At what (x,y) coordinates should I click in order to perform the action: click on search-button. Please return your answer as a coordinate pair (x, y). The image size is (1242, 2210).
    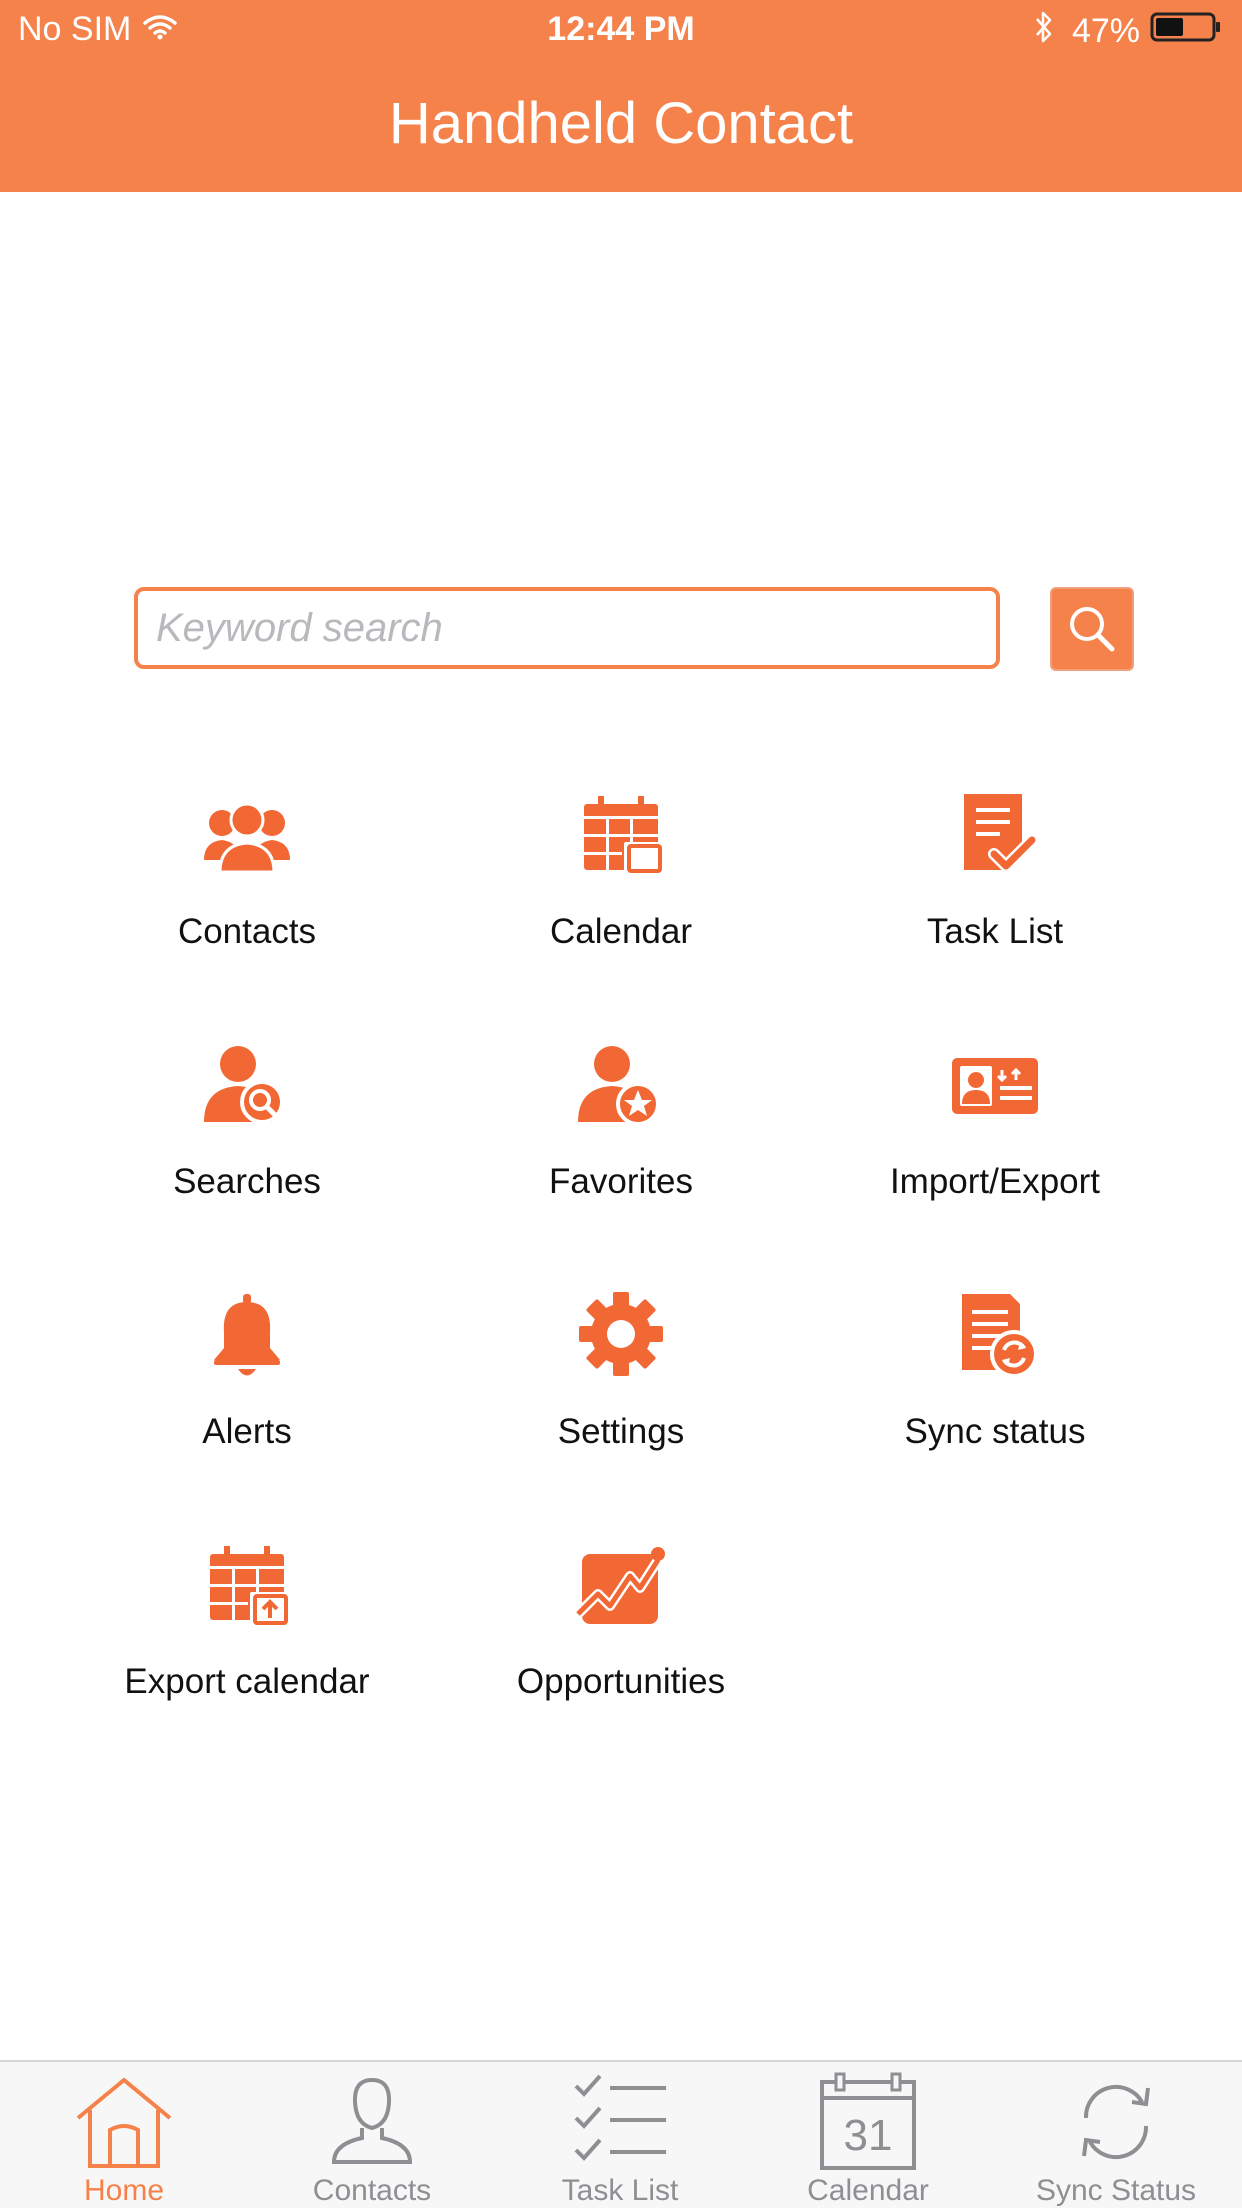
    Looking at the image, I should click on (1092, 629).